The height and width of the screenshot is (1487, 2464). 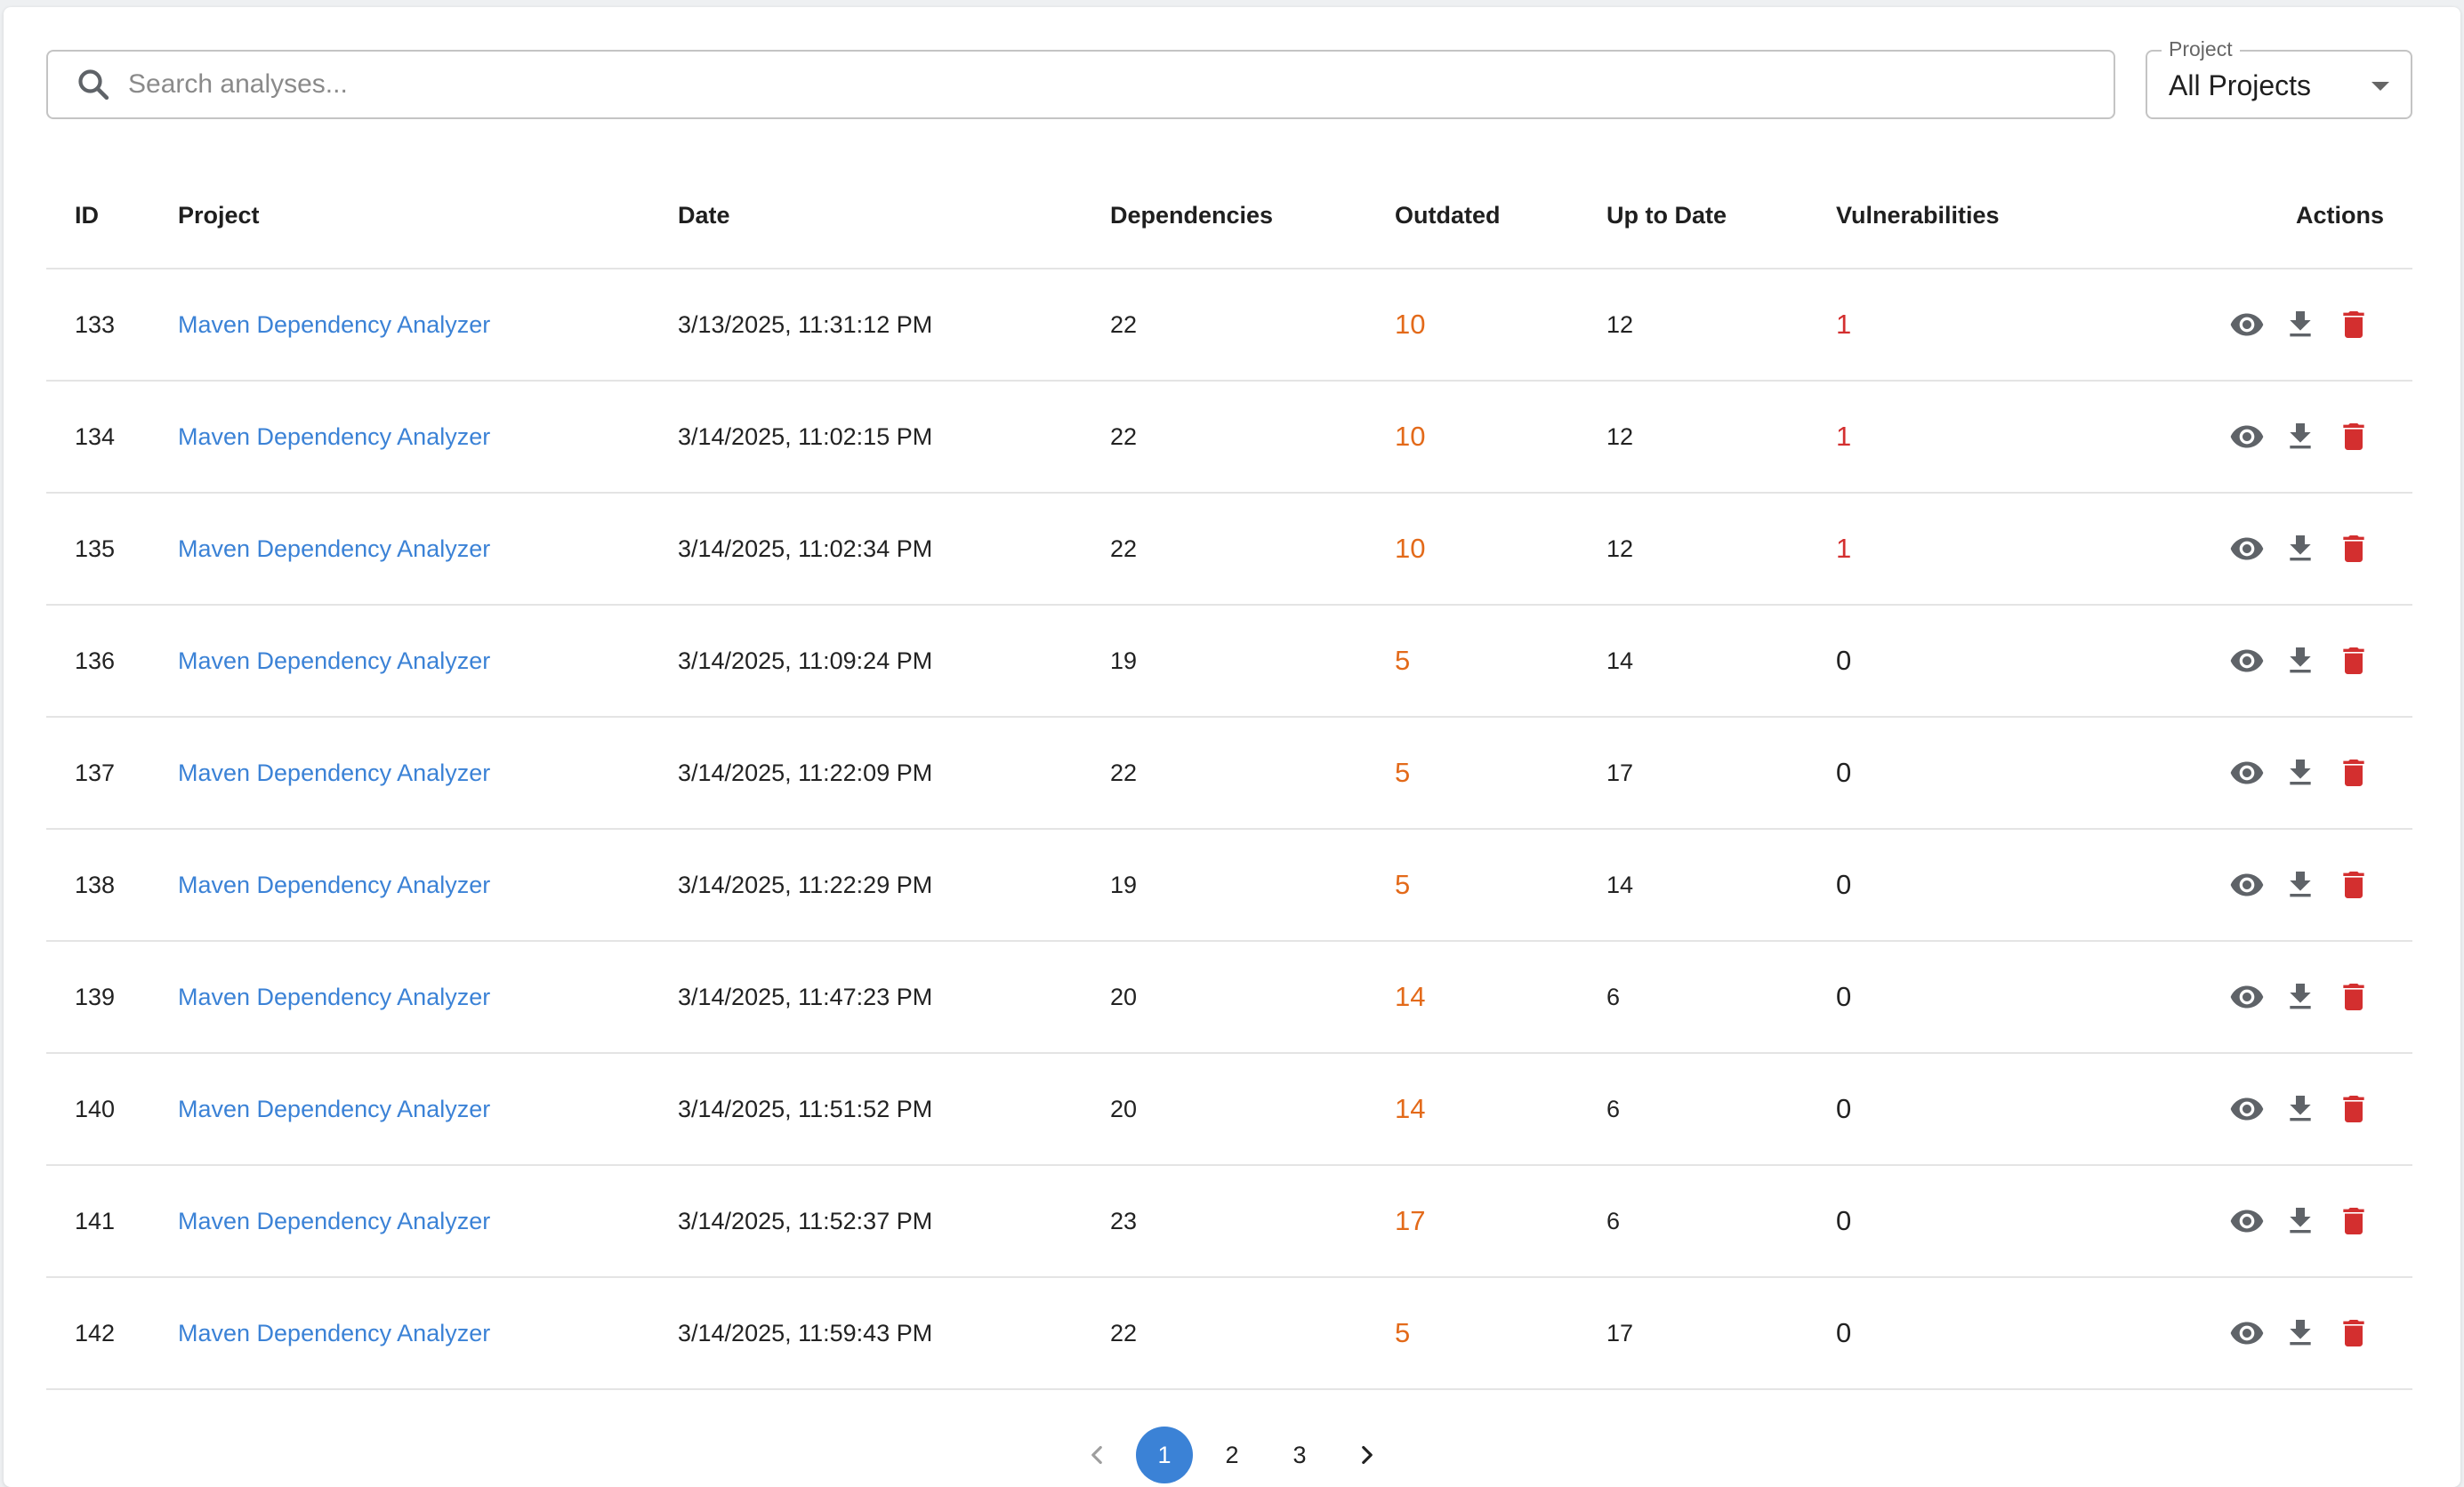 I want to click on column-header-vulnerabilities: Vulnerabilities, so click(x=1996, y=216).